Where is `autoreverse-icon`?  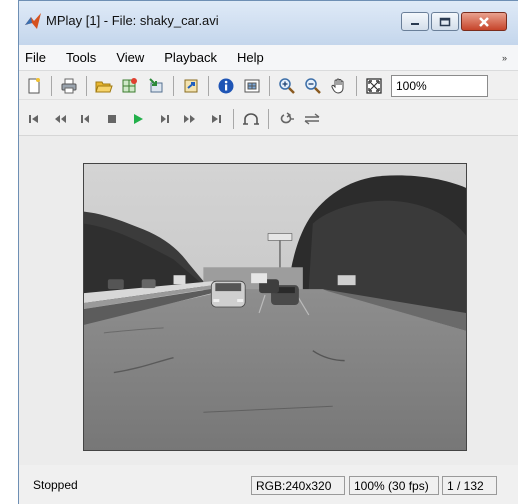
autoreverse-icon is located at coordinates (312, 119).